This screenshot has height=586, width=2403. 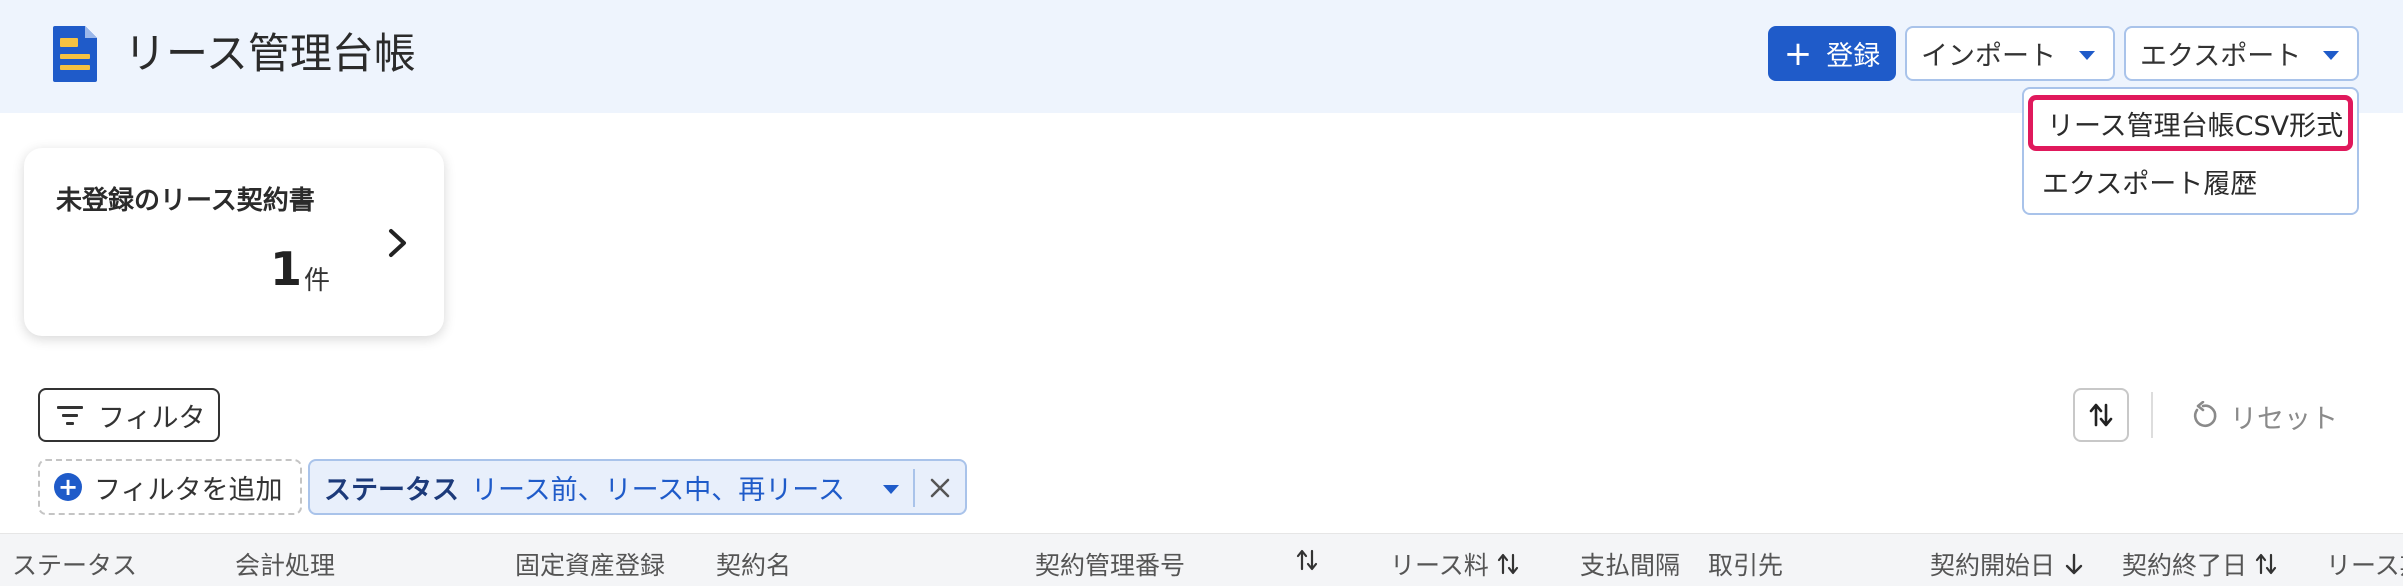 I want to click on register-button: + 登録, so click(x=1832, y=53).